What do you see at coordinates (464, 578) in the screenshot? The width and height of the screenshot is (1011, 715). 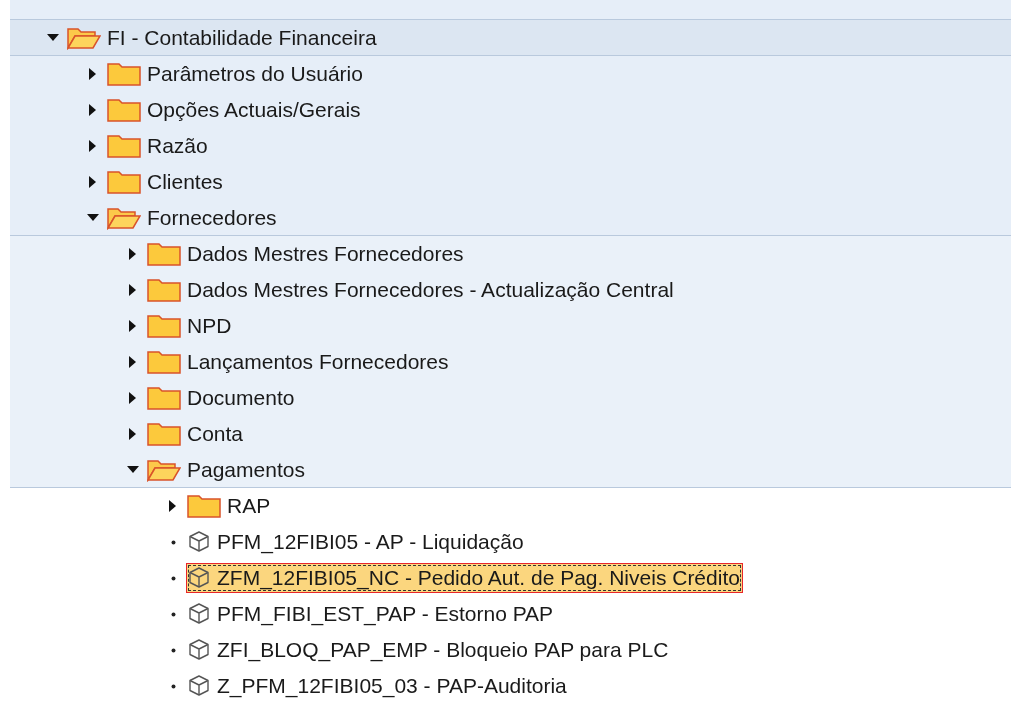 I see `tree-node: ZFM_12FIBI05_NC - Pedido Aut. de Pag. Niveis Crédito` at bounding box center [464, 578].